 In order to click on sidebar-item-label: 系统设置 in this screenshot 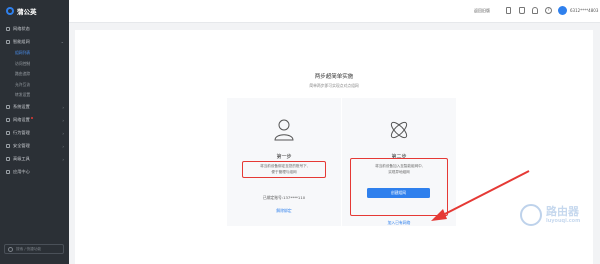, I will do `click(21, 106)`.